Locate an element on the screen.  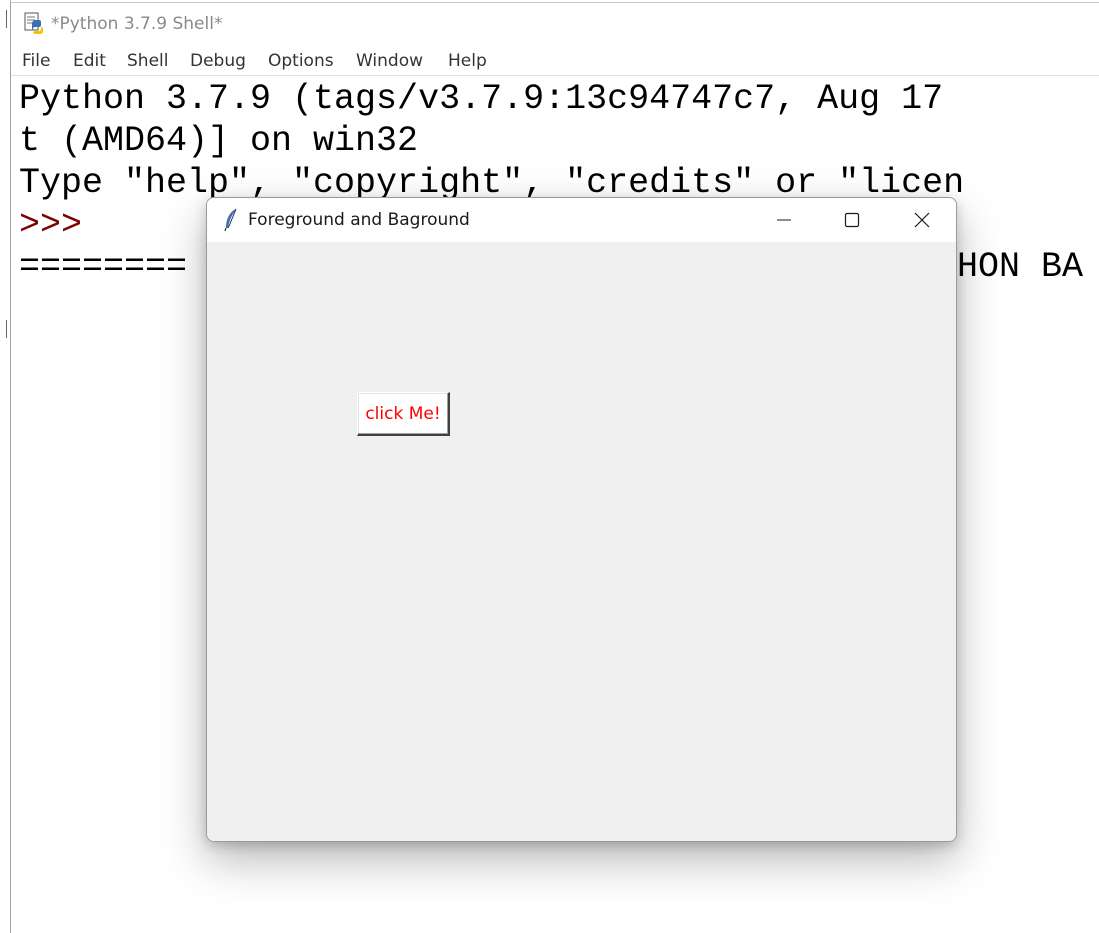
minimize-icon is located at coordinates (784, 220).